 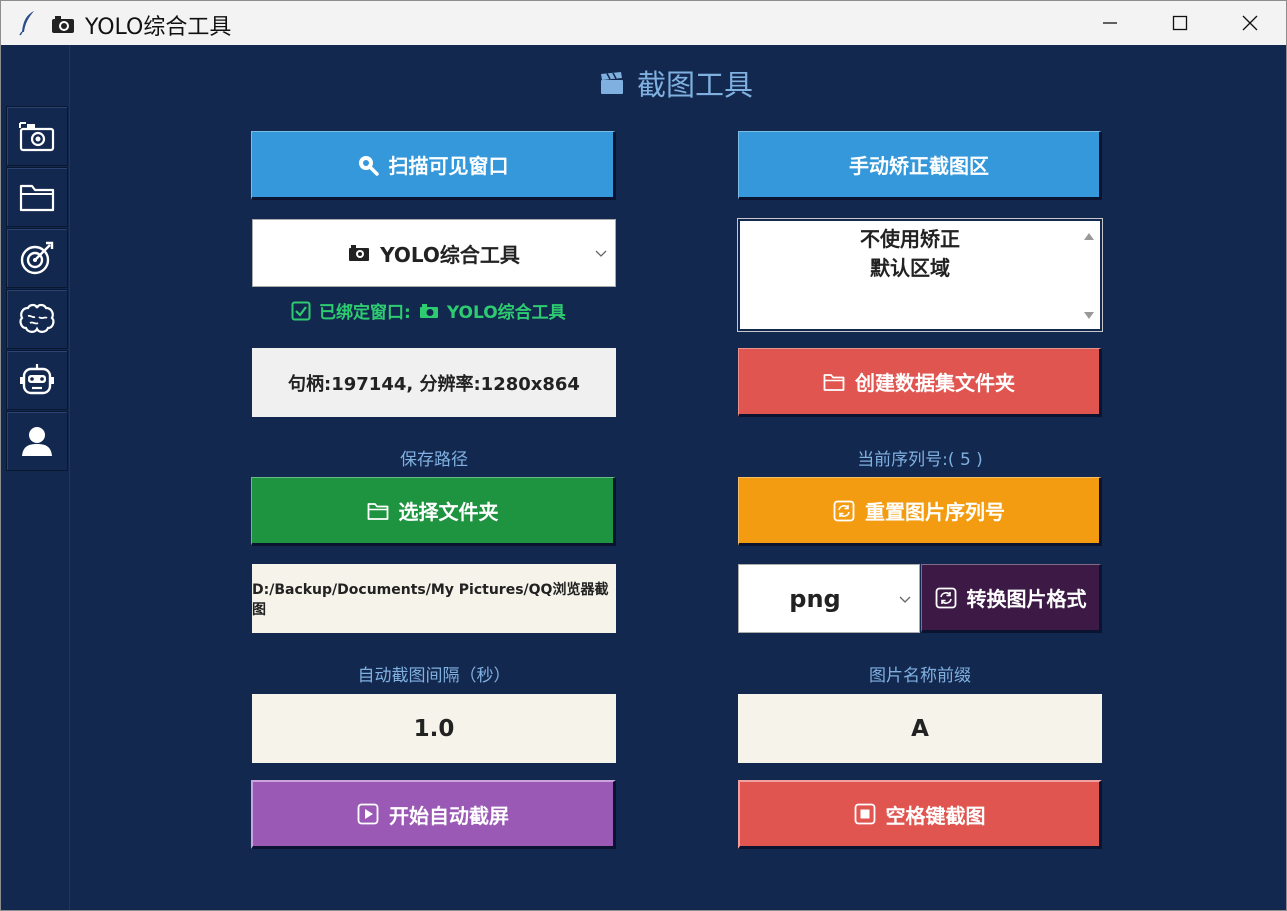 I want to click on choose-folder-label: 选择文件夹, so click(x=448, y=512).